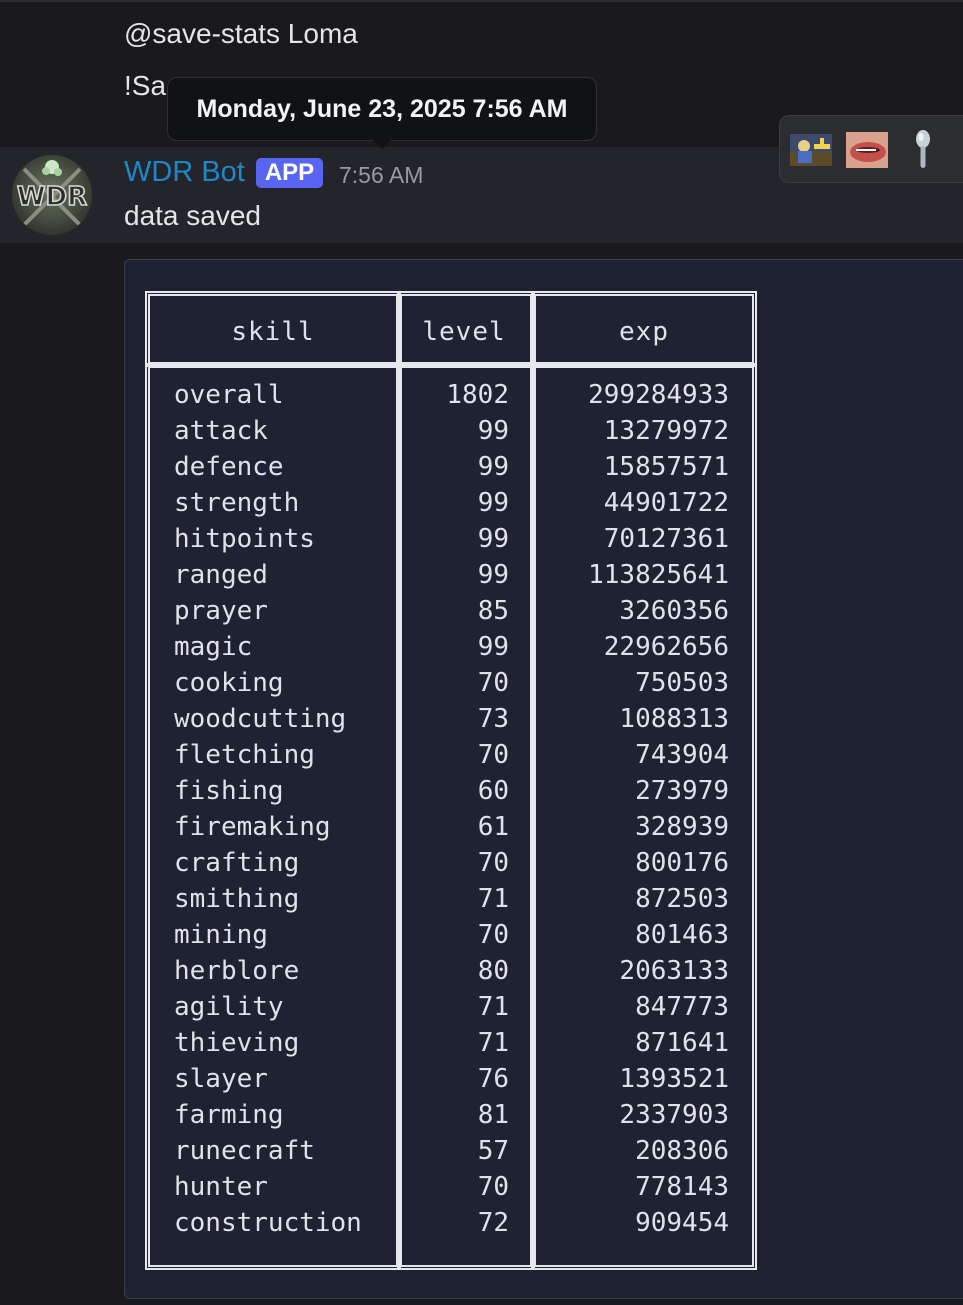 This screenshot has width=963, height=1305. I want to click on table-cell-level: 81, so click(493, 1115).